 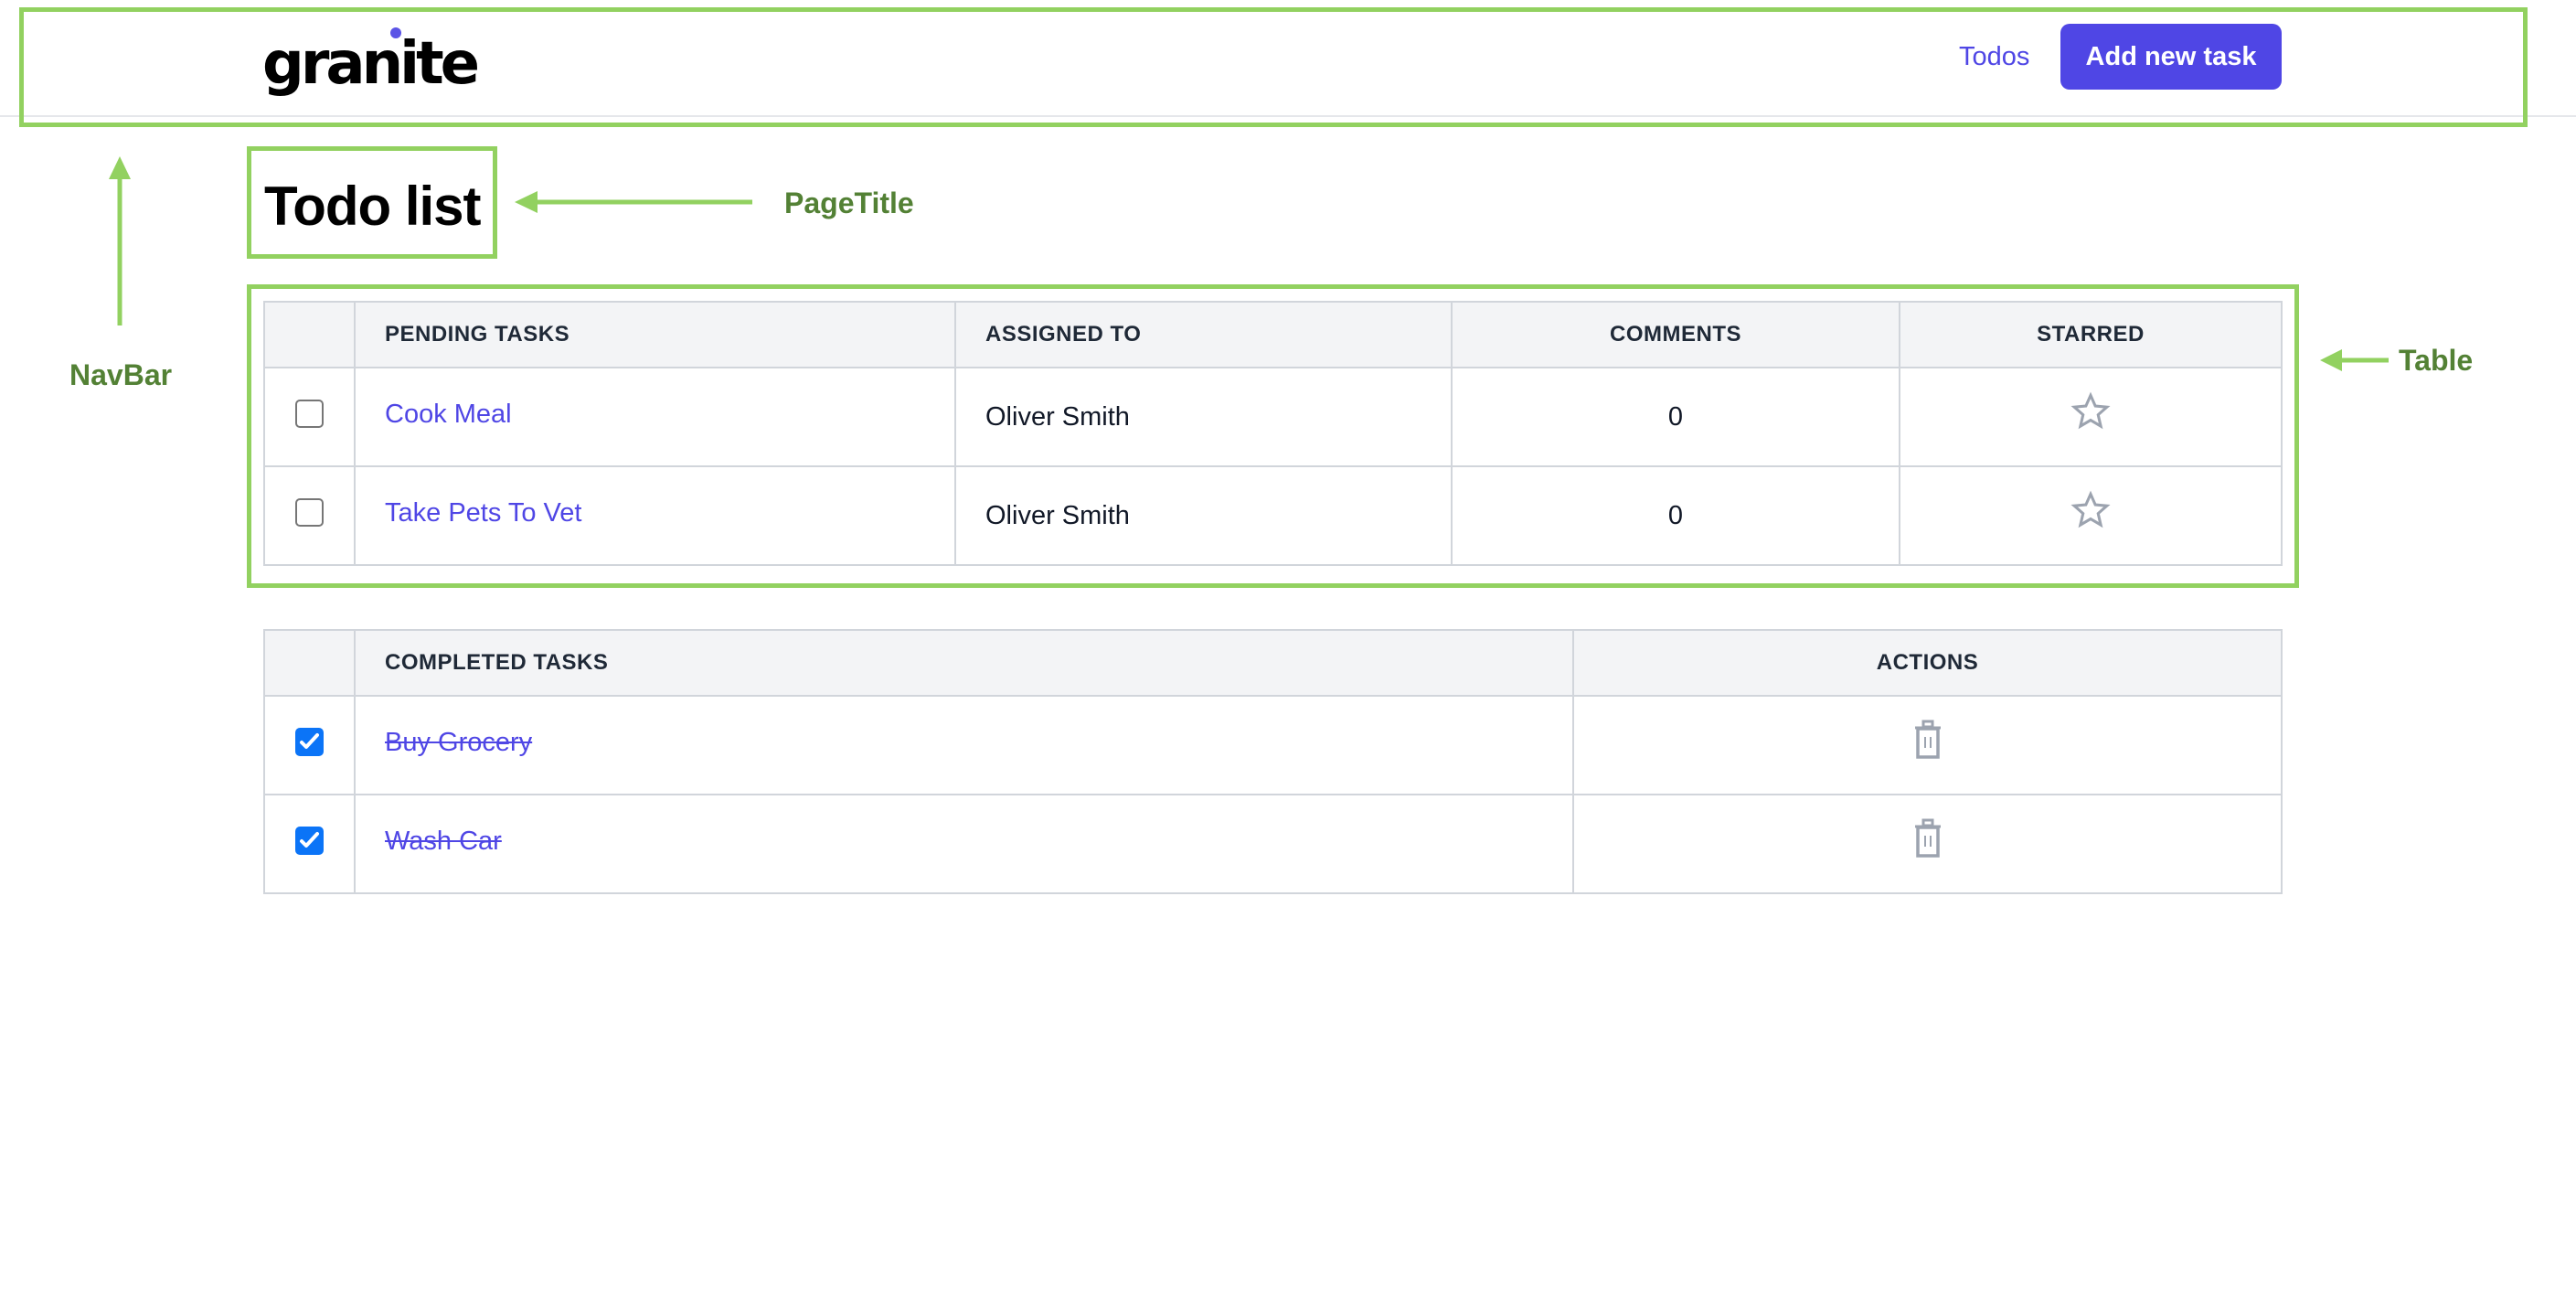 I want to click on pagetitle-arrow-head, so click(x=526, y=202).